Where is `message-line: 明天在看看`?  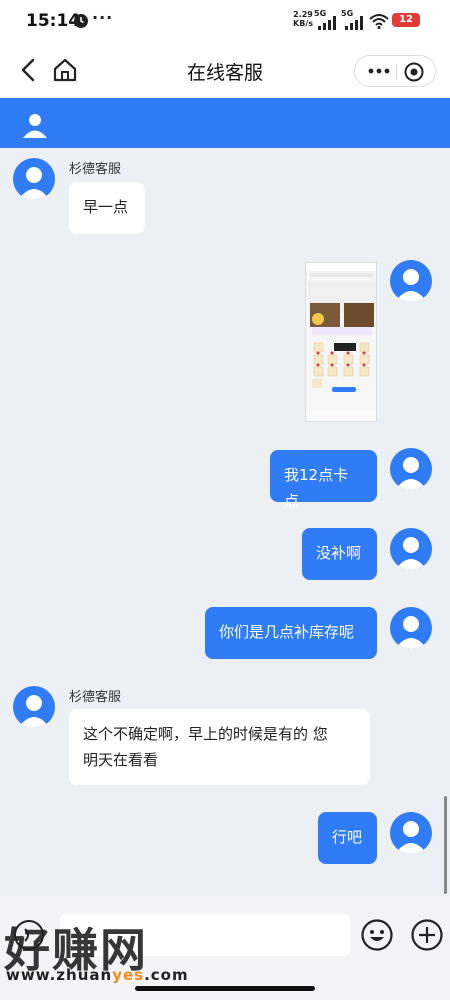
message-line: 明天在看看 is located at coordinates (121, 760).